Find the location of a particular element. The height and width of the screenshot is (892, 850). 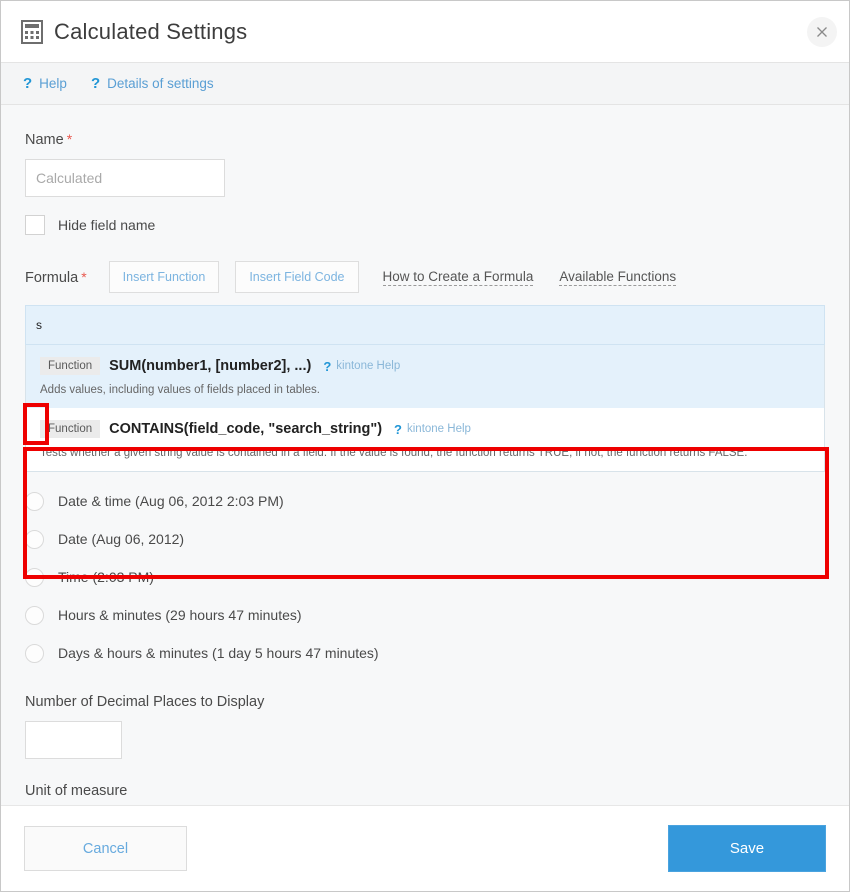

formula-label-text: Formula is located at coordinates (52, 277).